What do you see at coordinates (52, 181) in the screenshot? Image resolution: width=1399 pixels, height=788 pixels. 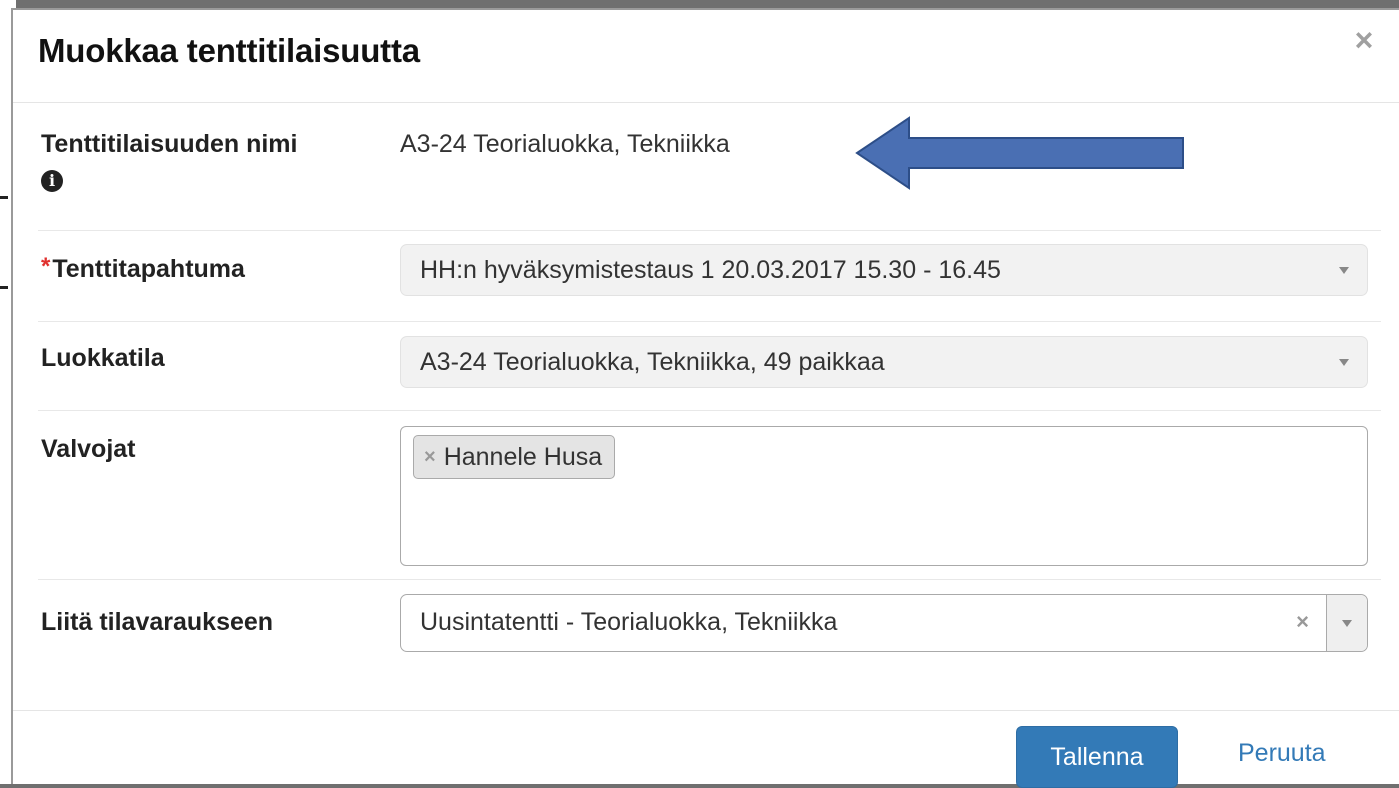 I see `info-icon: i` at bounding box center [52, 181].